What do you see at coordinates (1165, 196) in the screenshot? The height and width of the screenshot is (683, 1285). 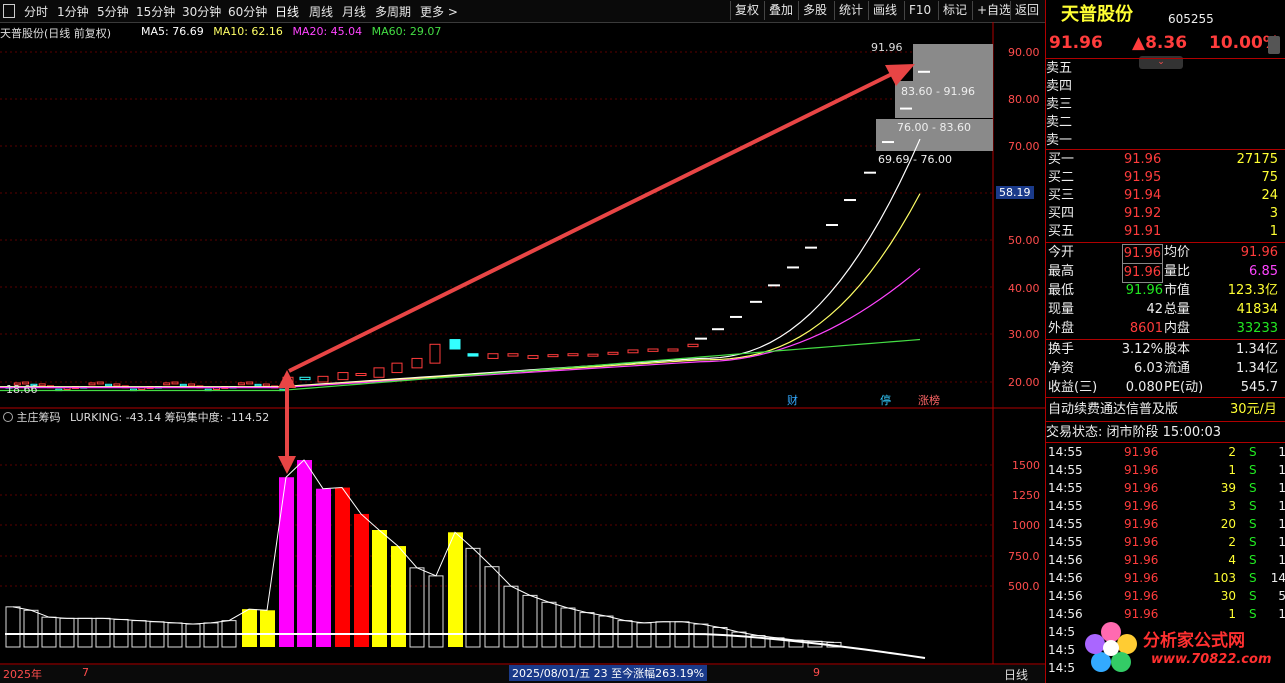 I see `buy-row: 买三 91.94 24` at bounding box center [1165, 196].